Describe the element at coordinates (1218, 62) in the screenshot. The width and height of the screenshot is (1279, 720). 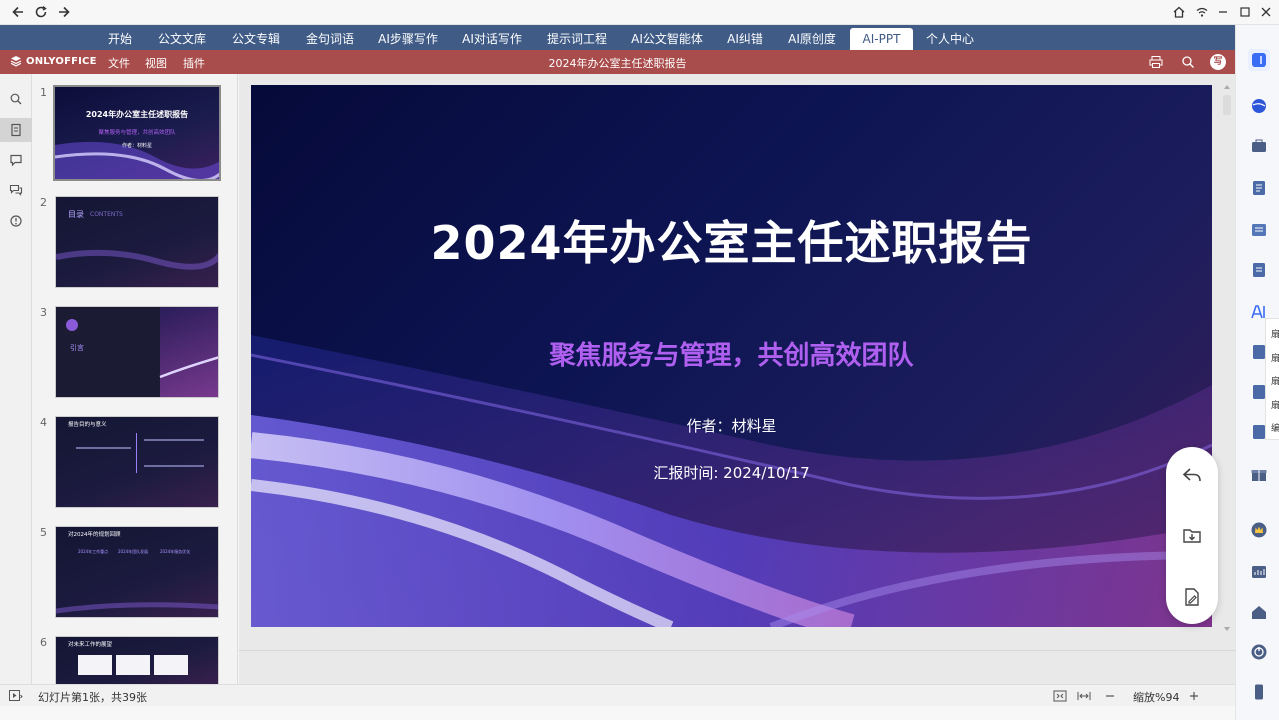
I see `user-avatar: 写` at that location.